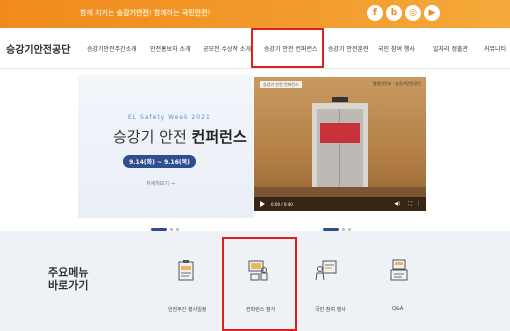 The width and height of the screenshot is (510, 331). I want to click on nav-item-training: 승강기 안전훈련, so click(348, 48).